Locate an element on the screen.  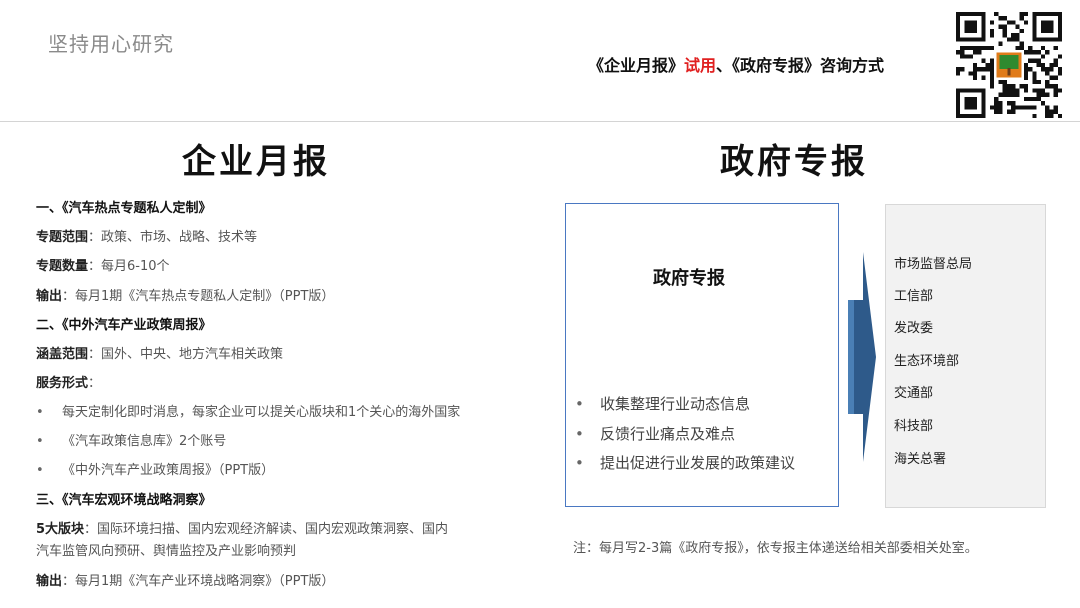
bullet-text: 反馈行业痛点及难点 is located at coordinates (668, 434).